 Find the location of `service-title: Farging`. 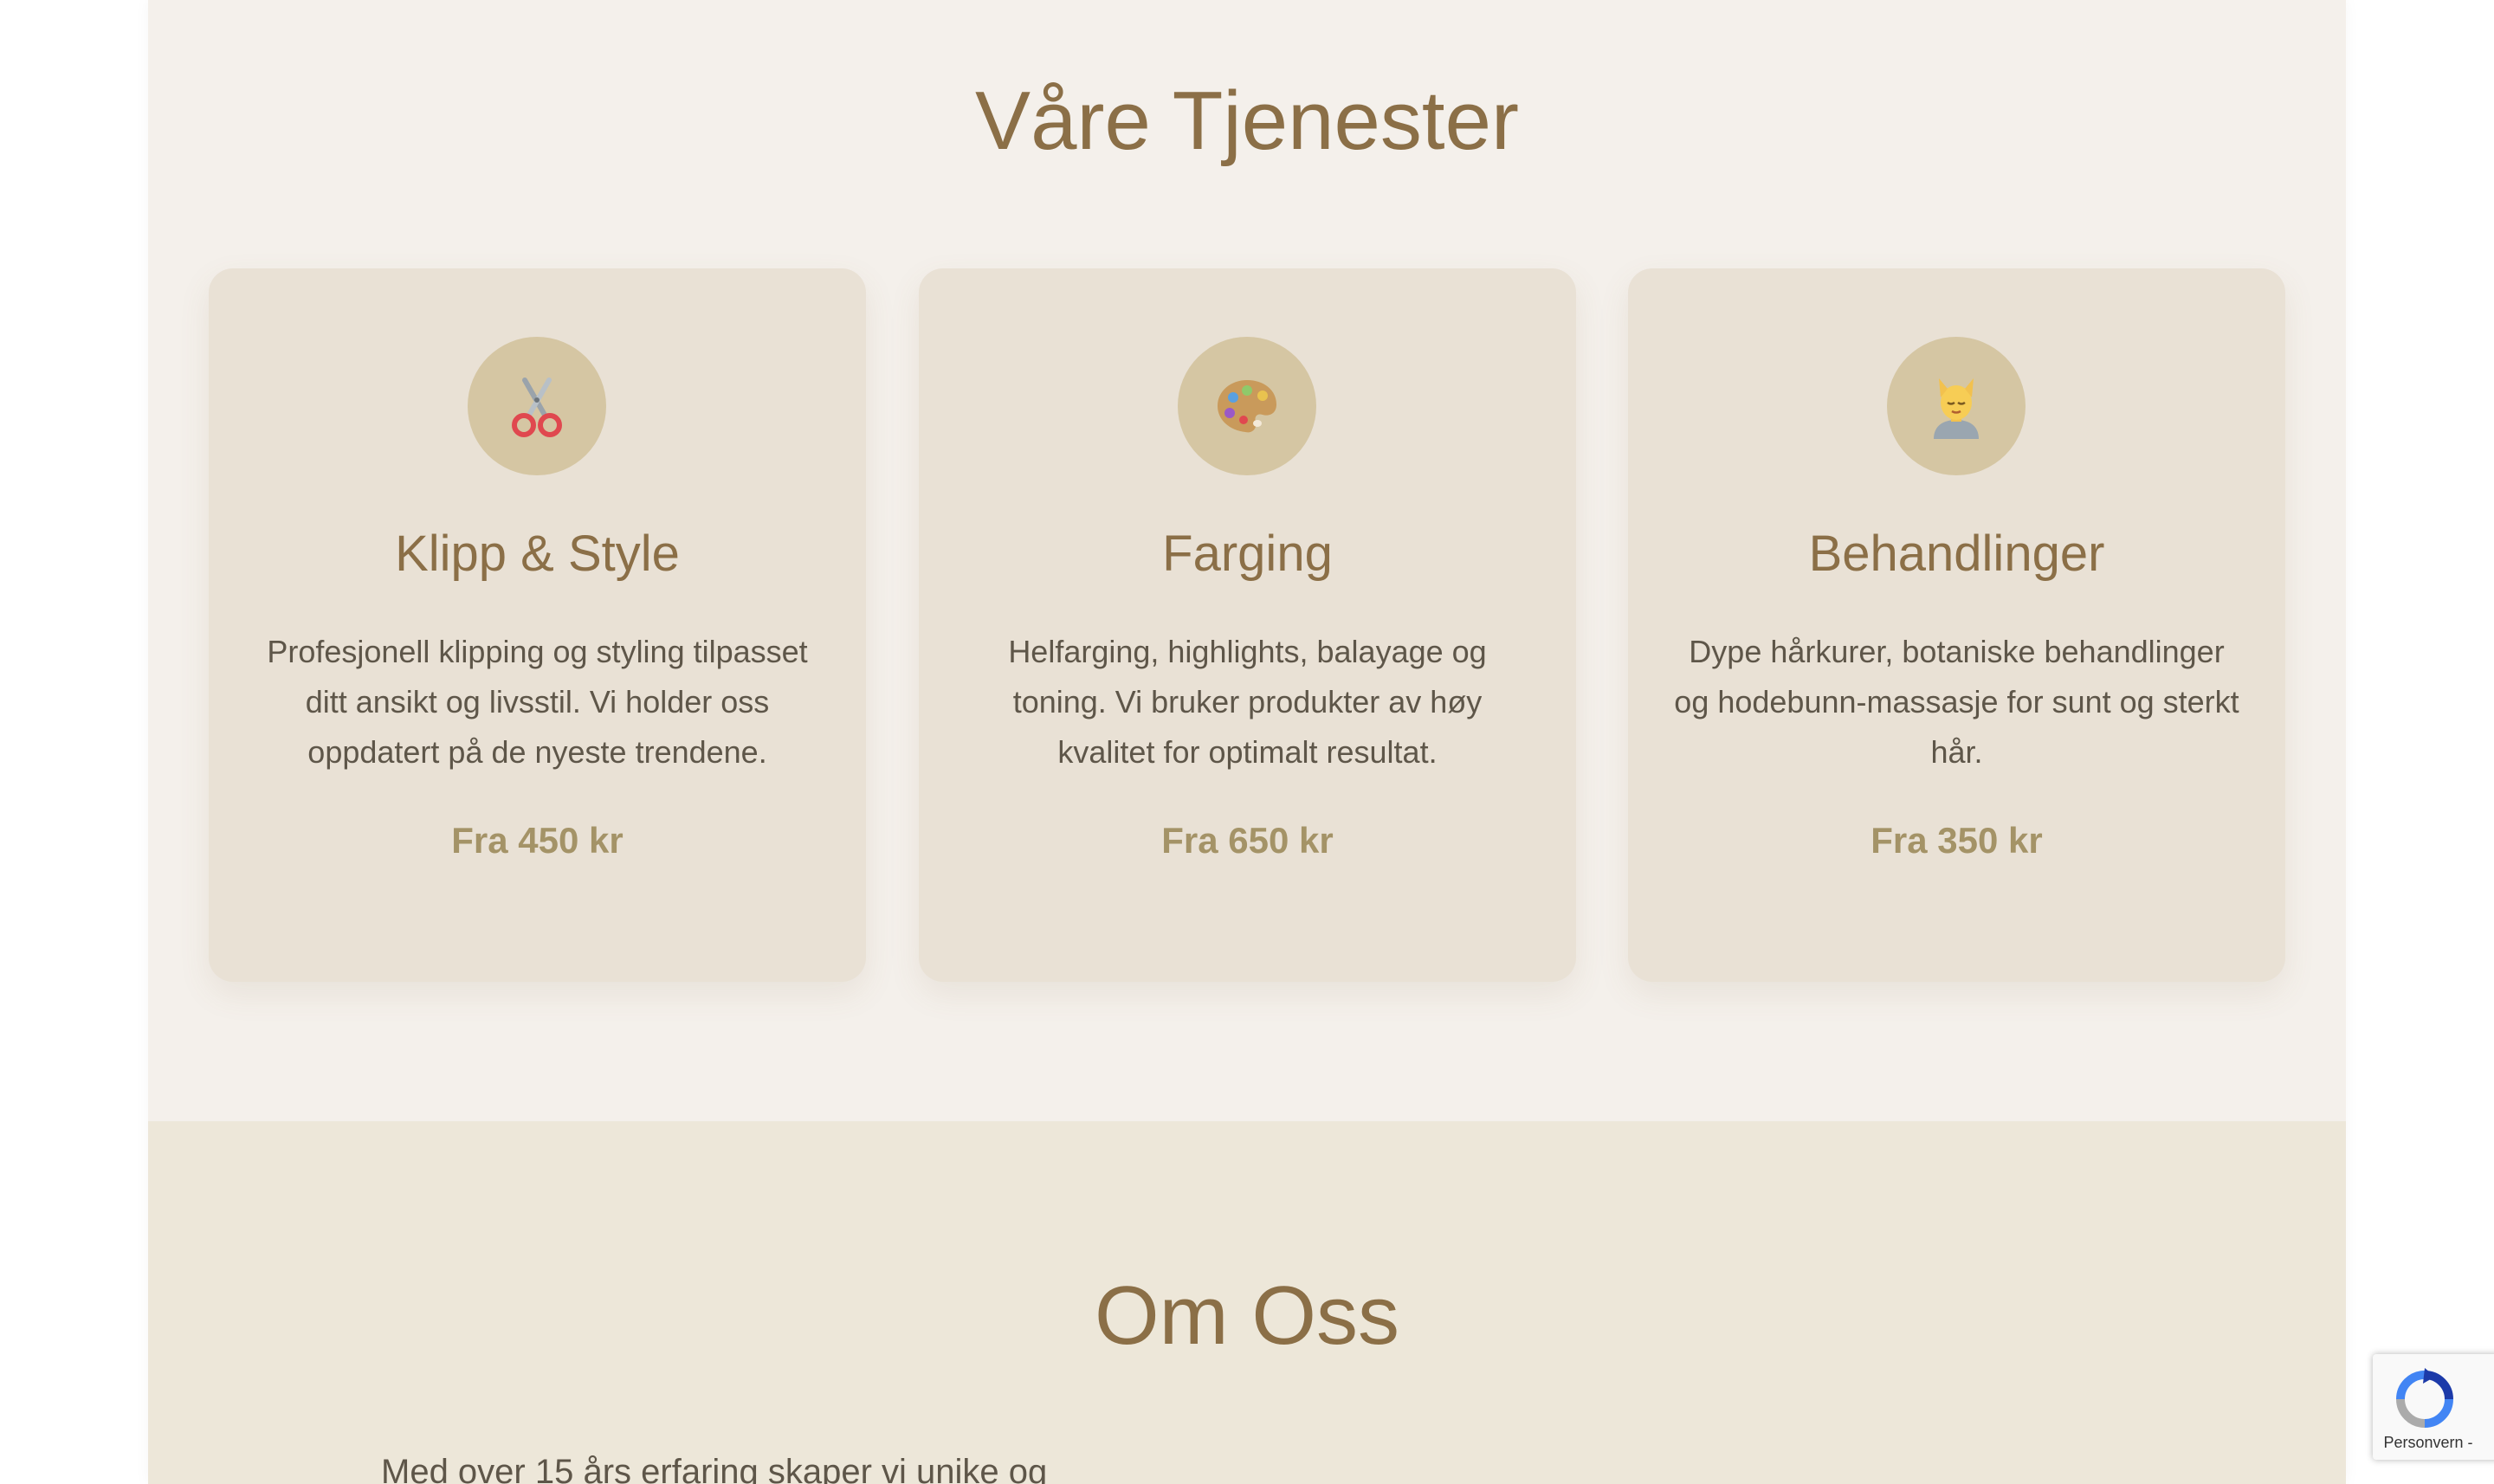

service-title: Farging is located at coordinates (1247, 554).